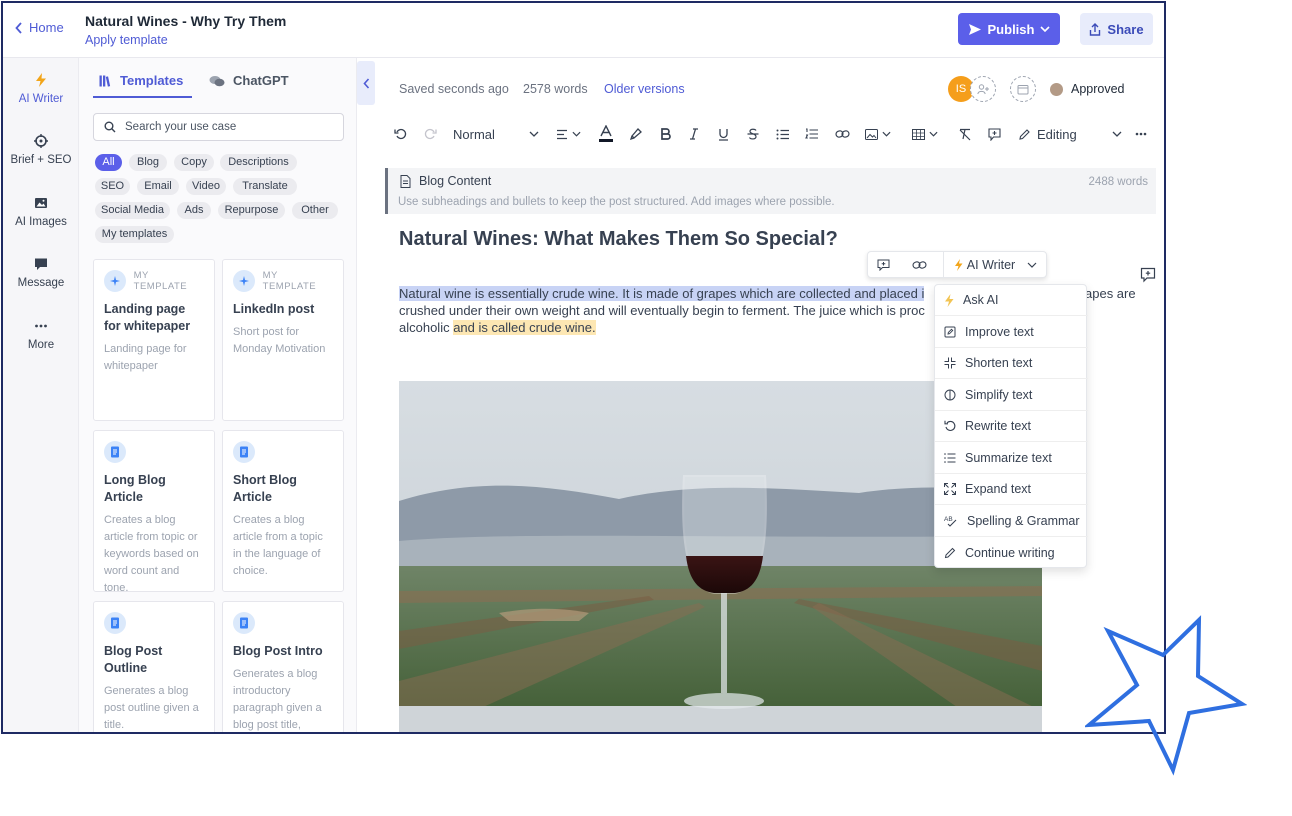 This screenshot has width=1292, height=816. What do you see at coordinates (568, 134) in the screenshot?
I see `align-dropdown` at bounding box center [568, 134].